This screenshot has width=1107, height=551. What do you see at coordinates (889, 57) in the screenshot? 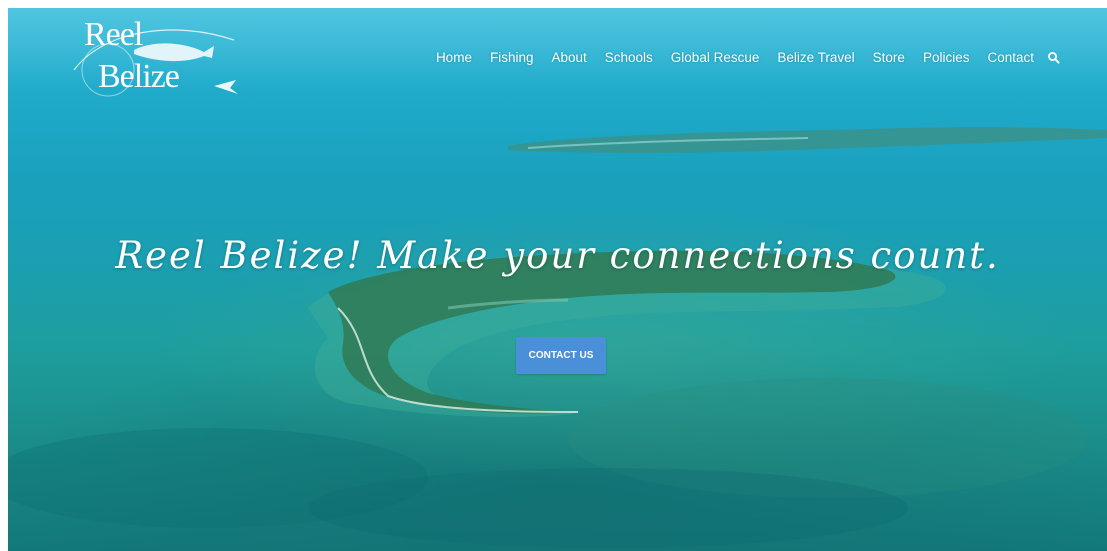
I see `nav-item-store: Store` at bounding box center [889, 57].